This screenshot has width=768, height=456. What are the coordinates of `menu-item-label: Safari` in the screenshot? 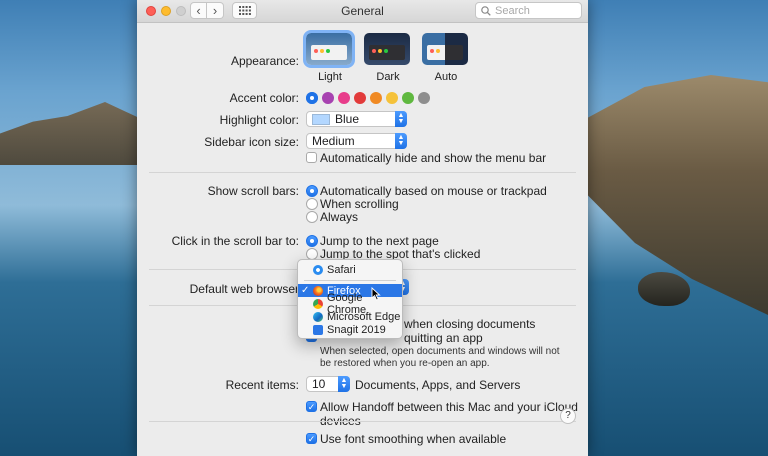 It's located at (341, 269).